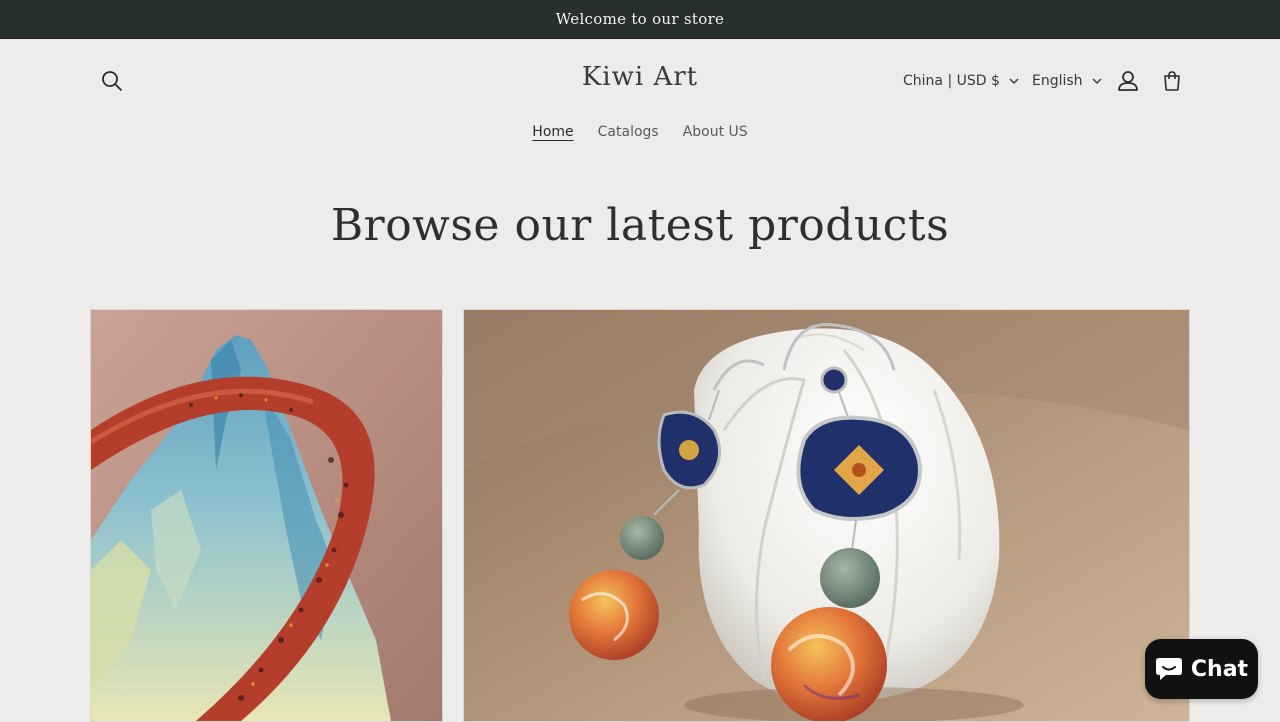 The width and height of the screenshot is (1280, 722). I want to click on account-button, so click(1128, 81).